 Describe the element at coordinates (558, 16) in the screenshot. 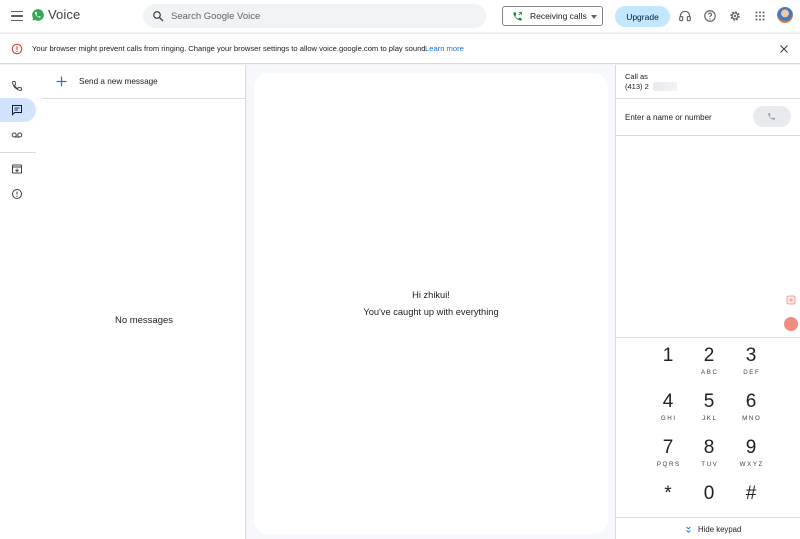

I see `receiving-calls-label: Receiving calls` at that location.